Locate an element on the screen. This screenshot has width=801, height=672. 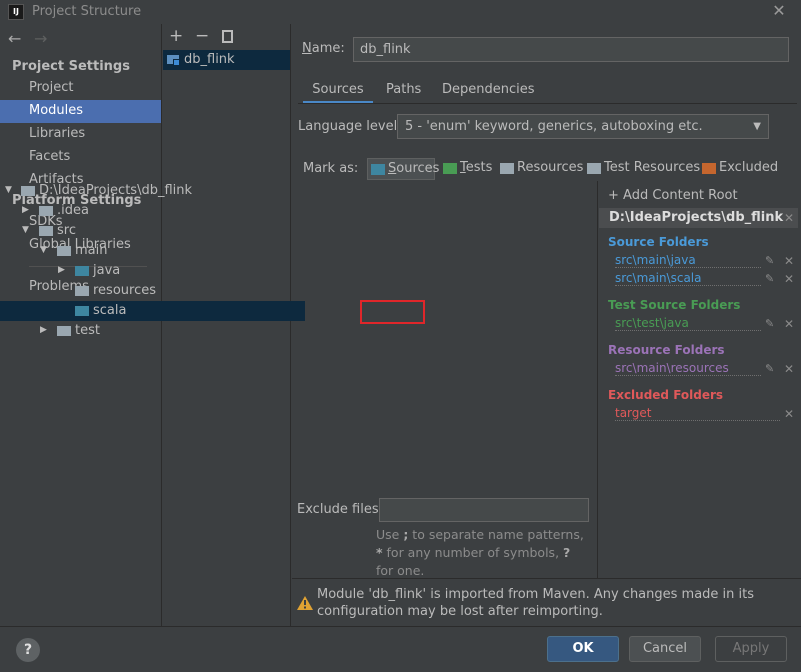
tree-row: ▶ java is located at coordinates (152, 271).